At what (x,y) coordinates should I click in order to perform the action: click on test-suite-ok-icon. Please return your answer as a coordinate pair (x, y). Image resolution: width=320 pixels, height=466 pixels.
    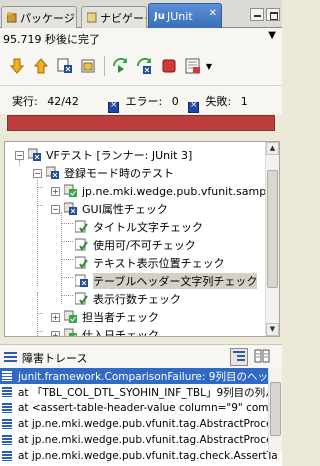
    Looking at the image, I should click on (70, 316).